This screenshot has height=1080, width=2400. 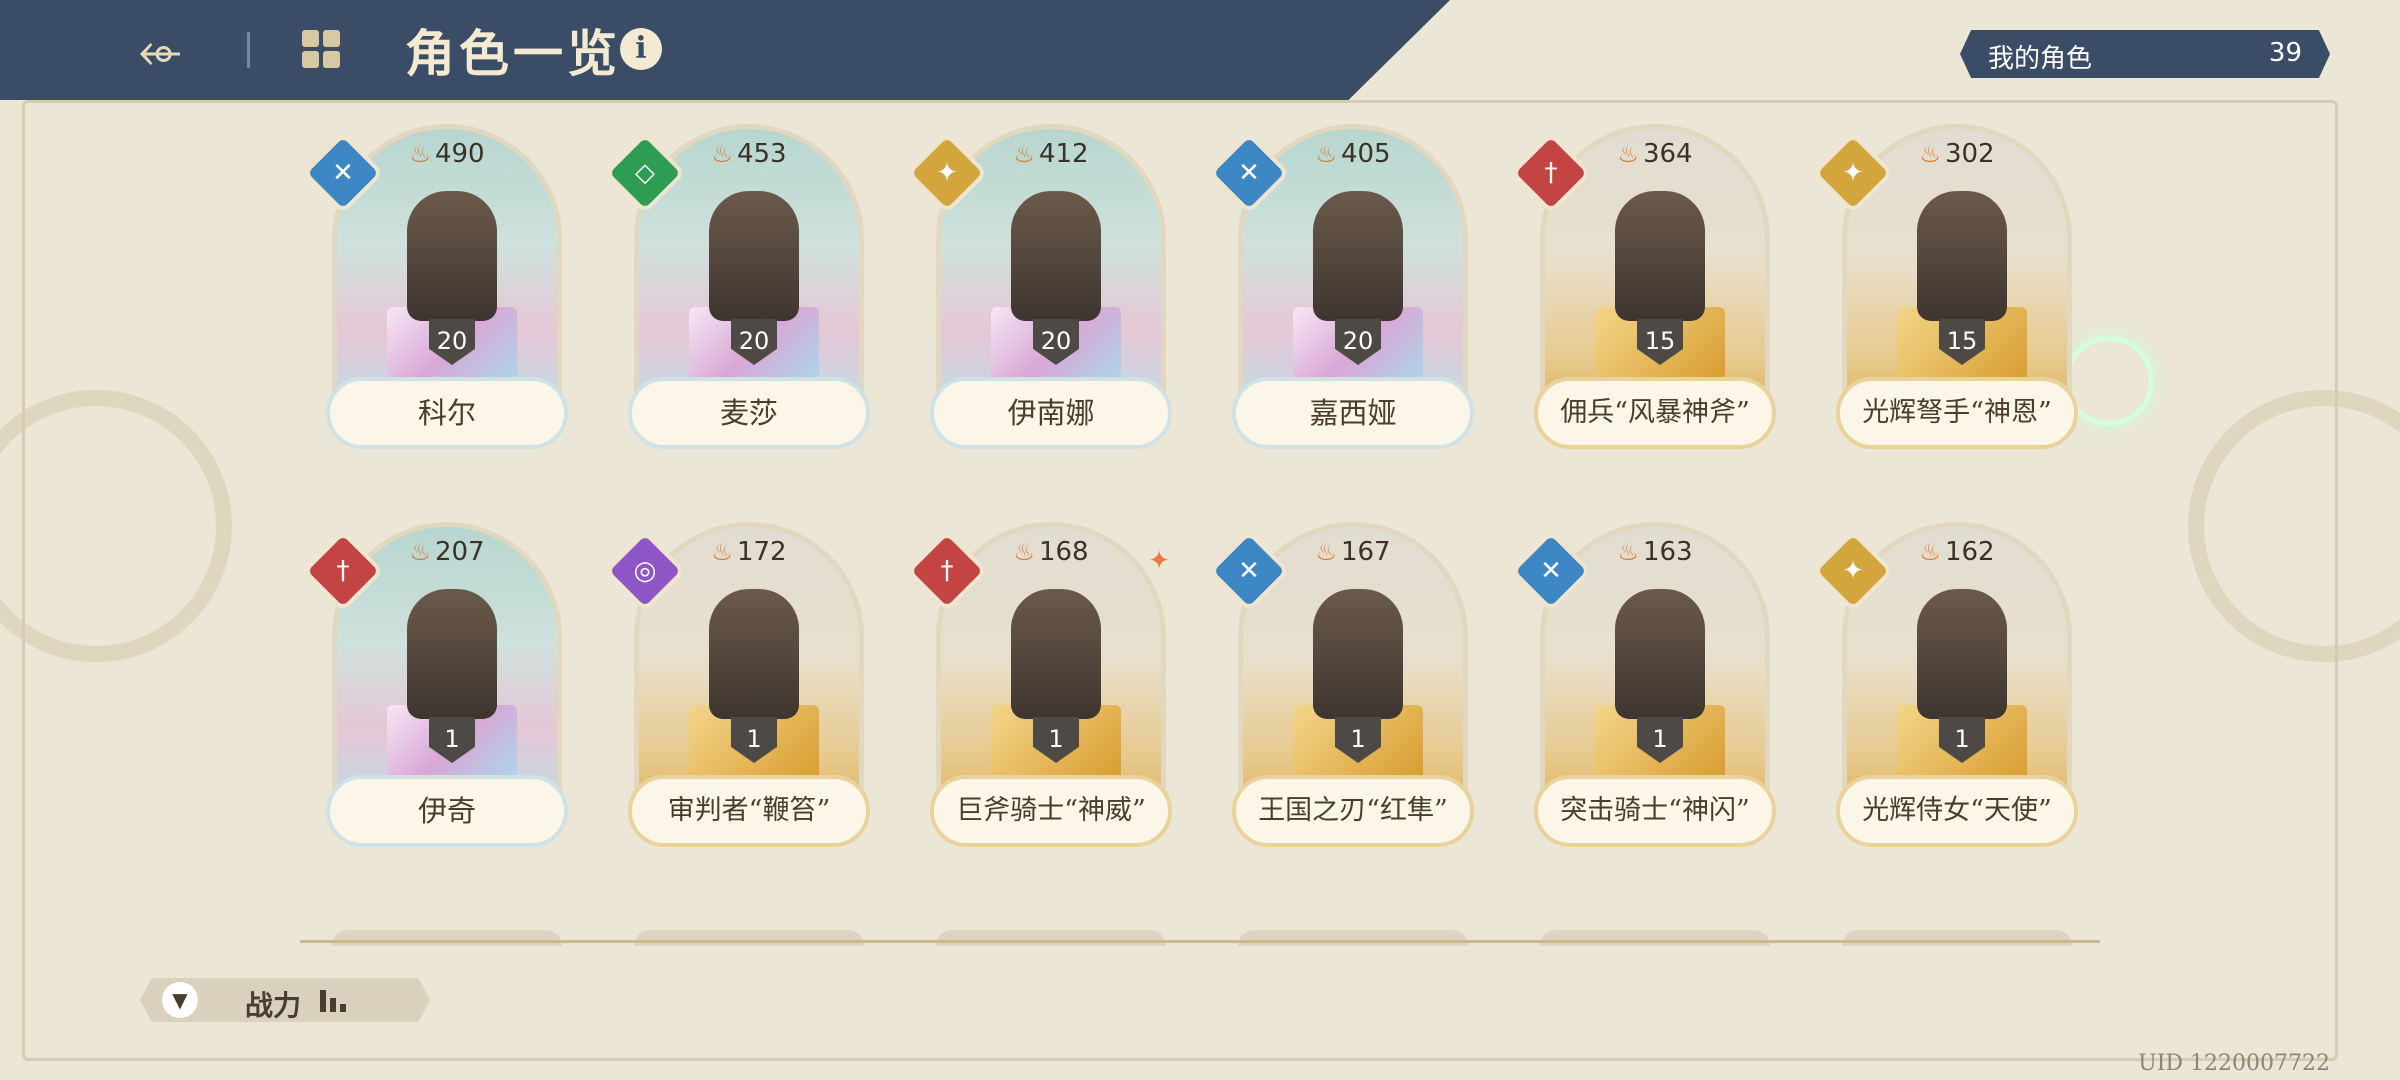 I want to click on power-number: 412, so click(x=1063, y=154).